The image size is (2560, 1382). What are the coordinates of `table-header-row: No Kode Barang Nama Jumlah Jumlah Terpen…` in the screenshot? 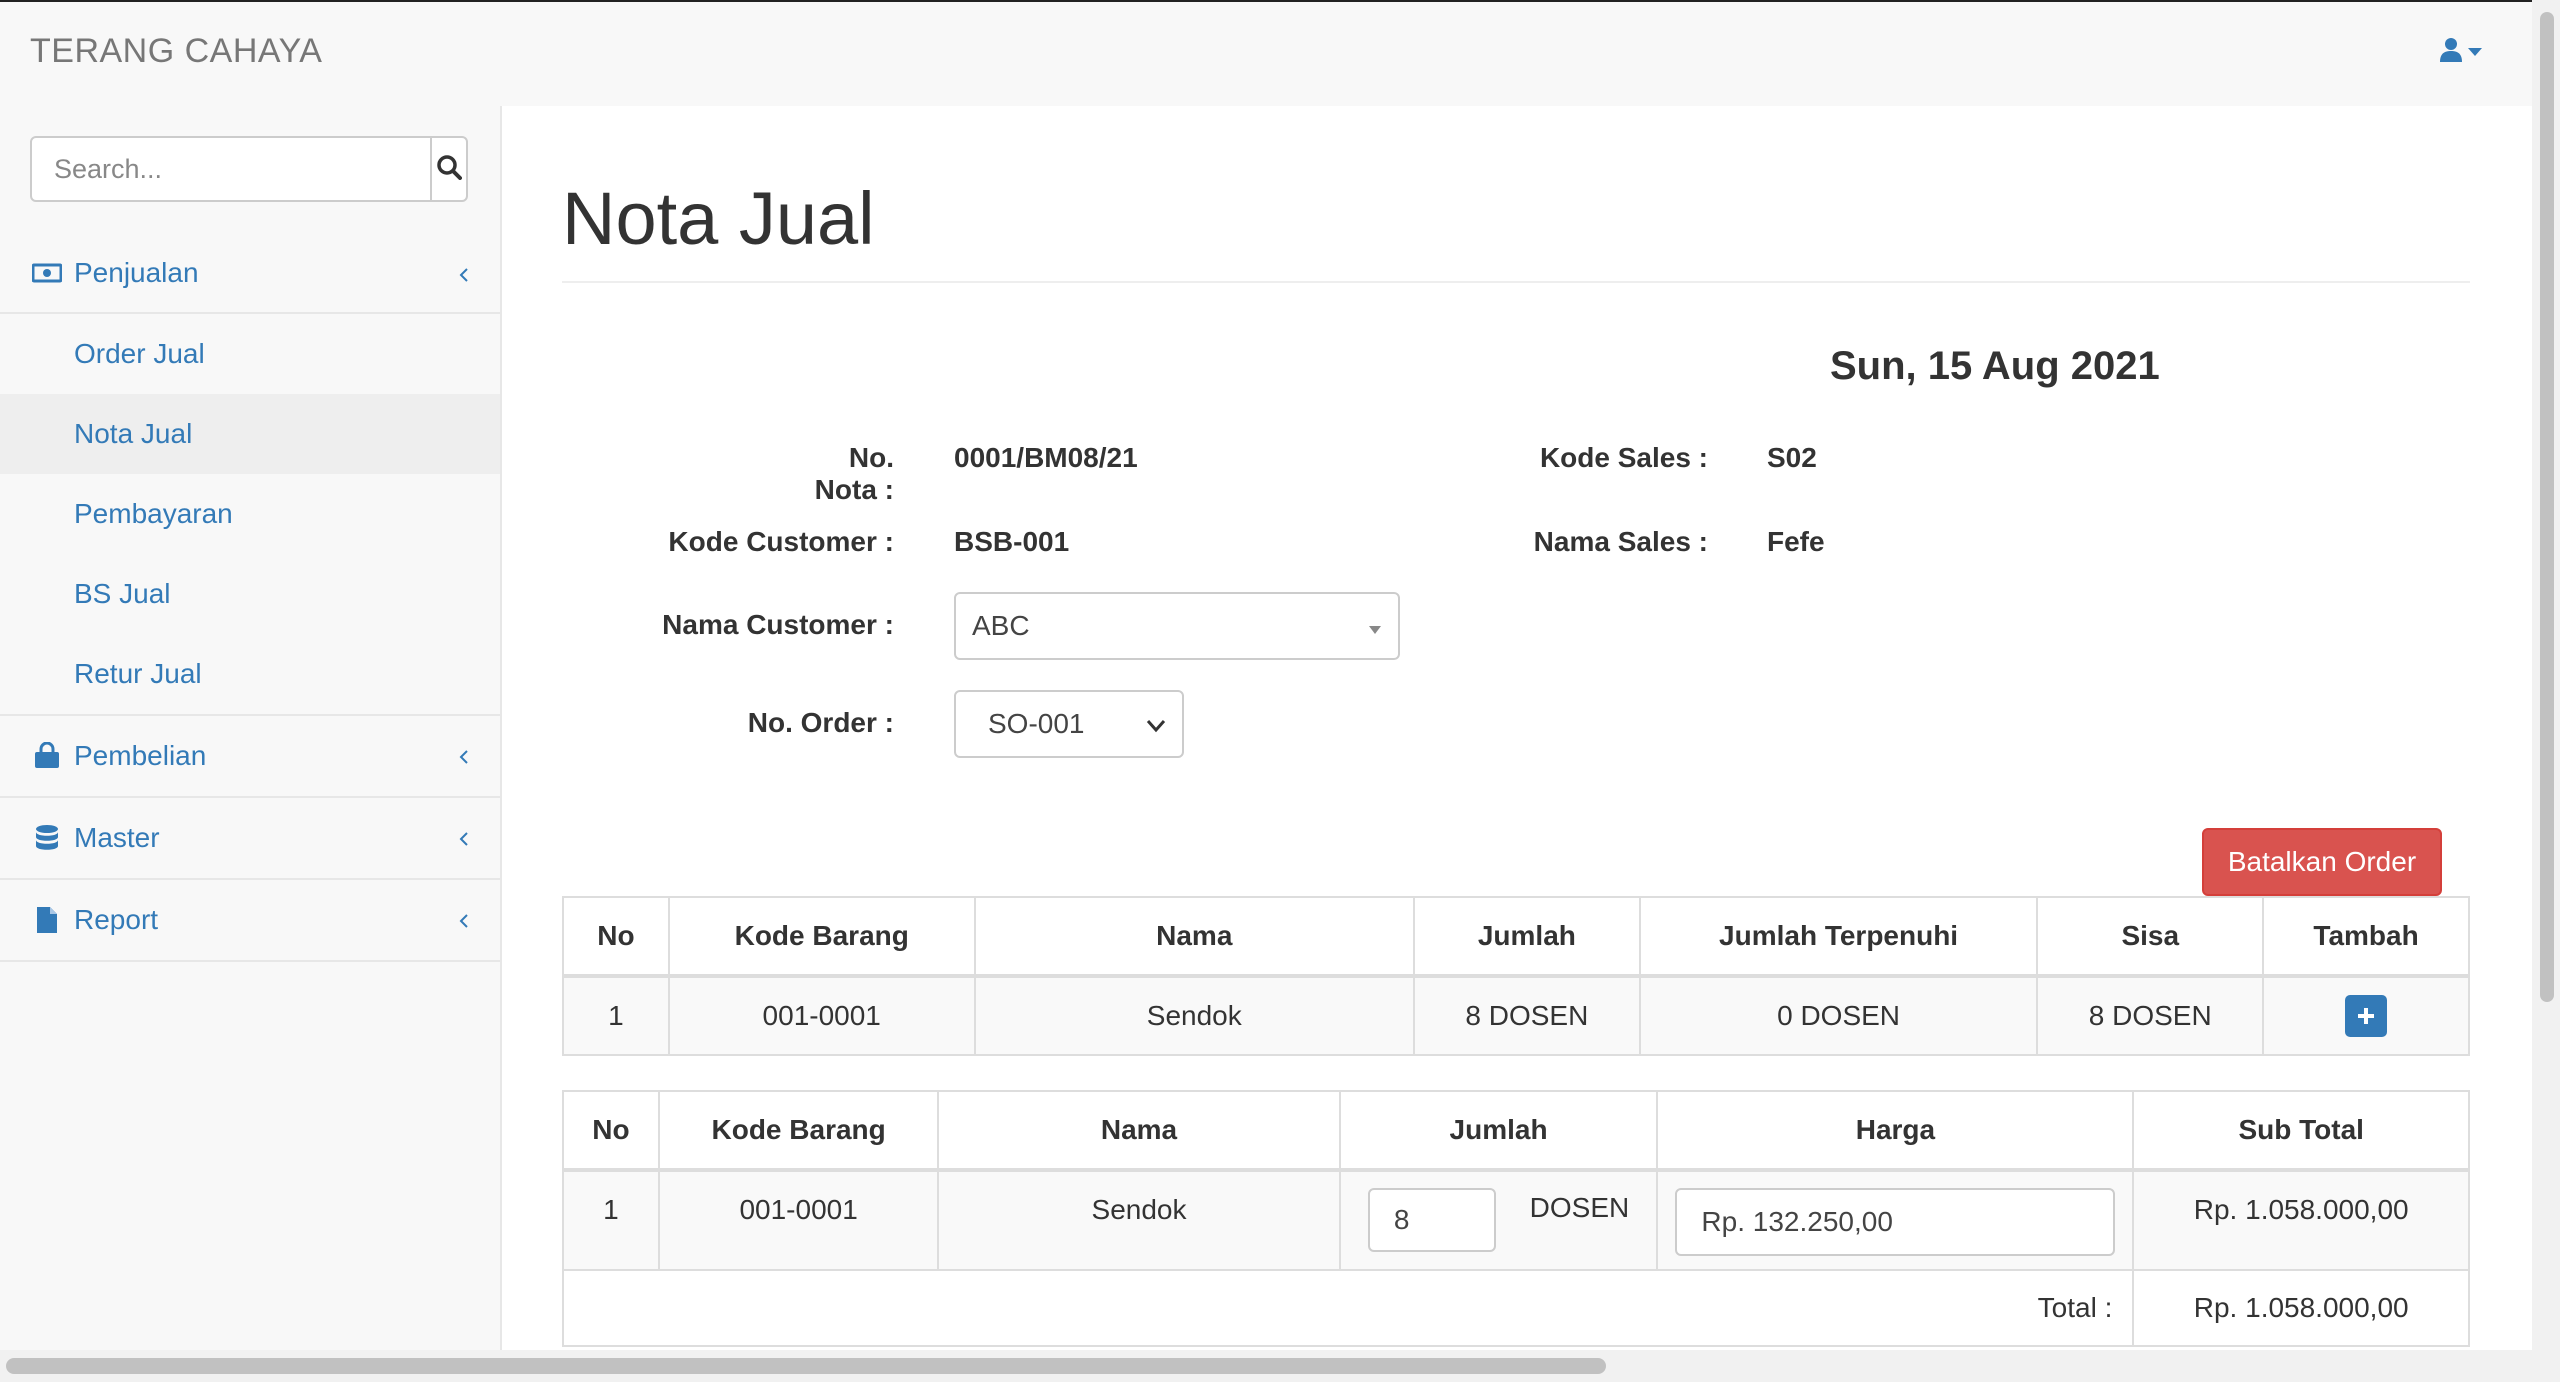 It's located at (1516, 937).